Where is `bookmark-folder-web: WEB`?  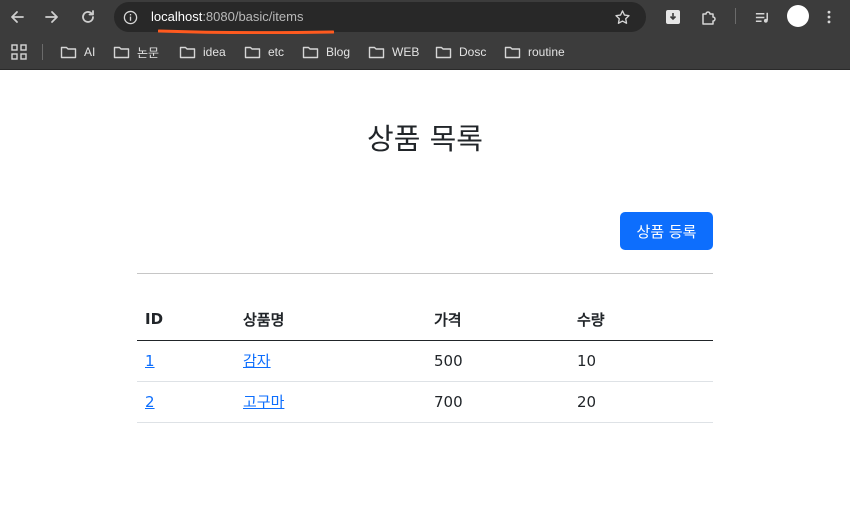
bookmark-folder-web: WEB is located at coordinates (393, 52).